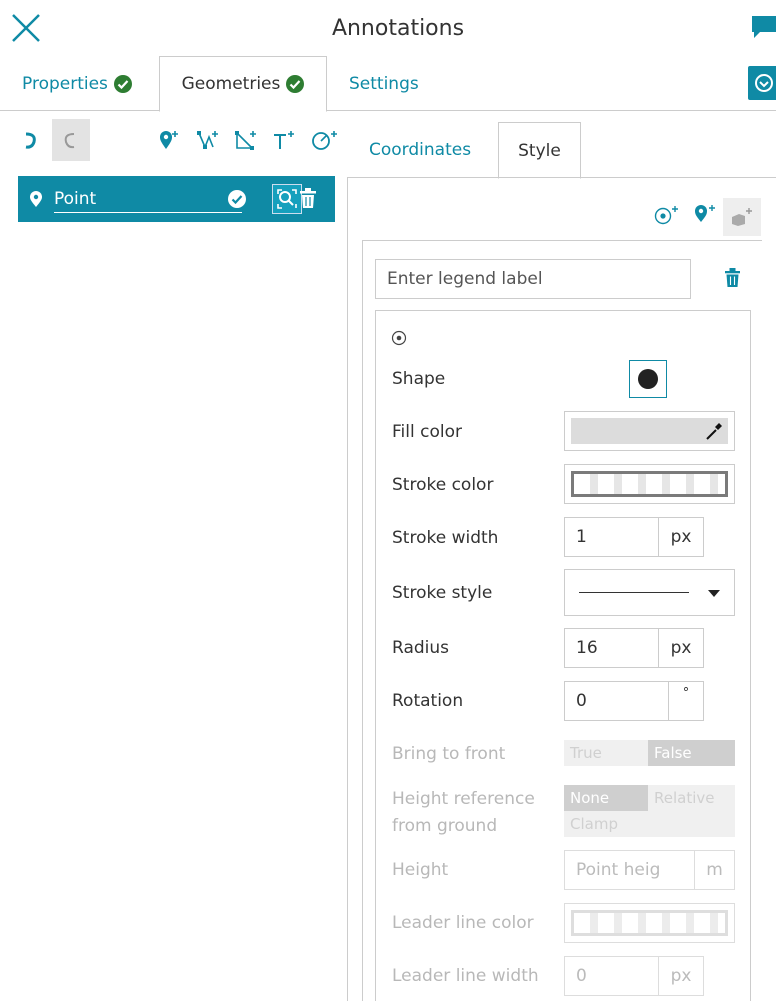 The width and height of the screenshot is (776, 1001). I want to click on shape-picker, so click(648, 379).